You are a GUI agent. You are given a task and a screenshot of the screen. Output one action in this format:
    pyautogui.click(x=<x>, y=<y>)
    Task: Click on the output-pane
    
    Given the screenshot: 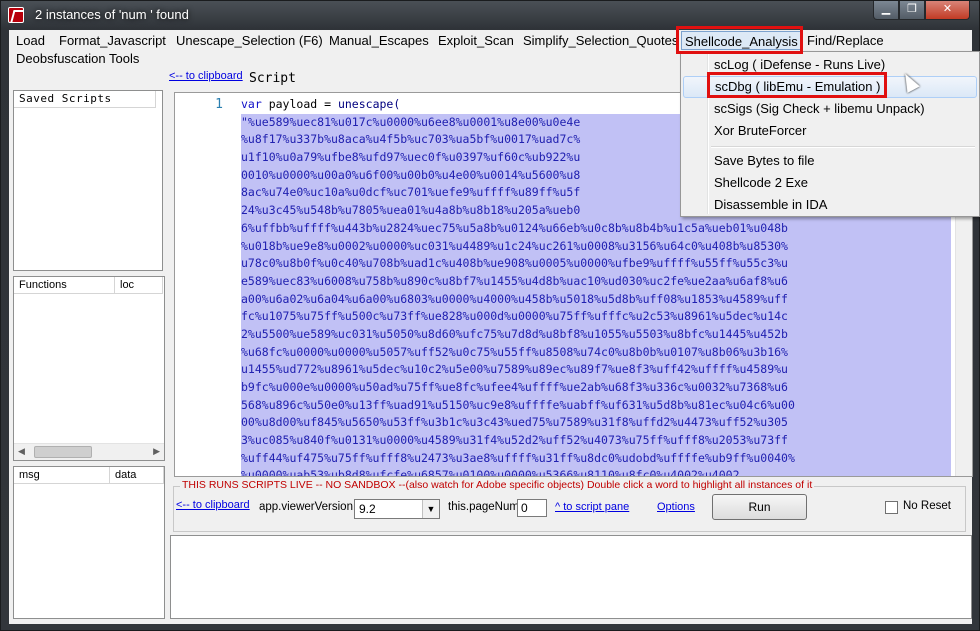 What is the action you would take?
    pyautogui.click(x=571, y=577)
    